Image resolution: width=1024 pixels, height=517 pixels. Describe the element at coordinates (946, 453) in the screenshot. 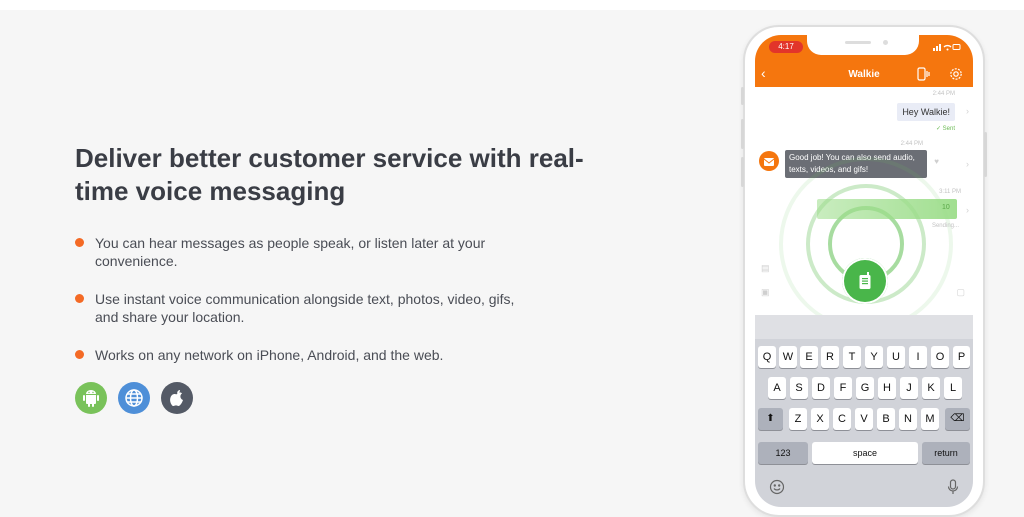

I see `return-key: return` at that location.